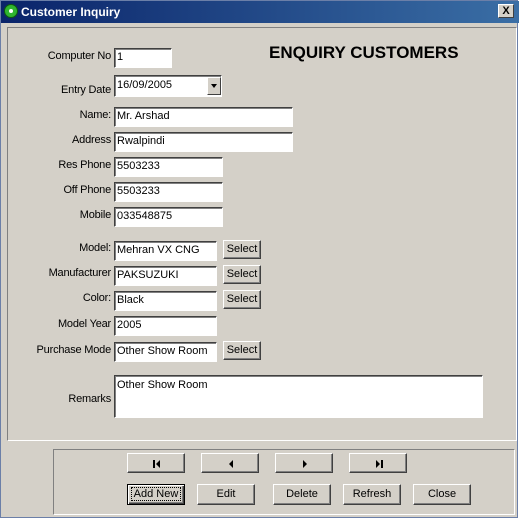 The image size is (520, 520). I want to click on add-new-label: Add New, so click(156, 494).